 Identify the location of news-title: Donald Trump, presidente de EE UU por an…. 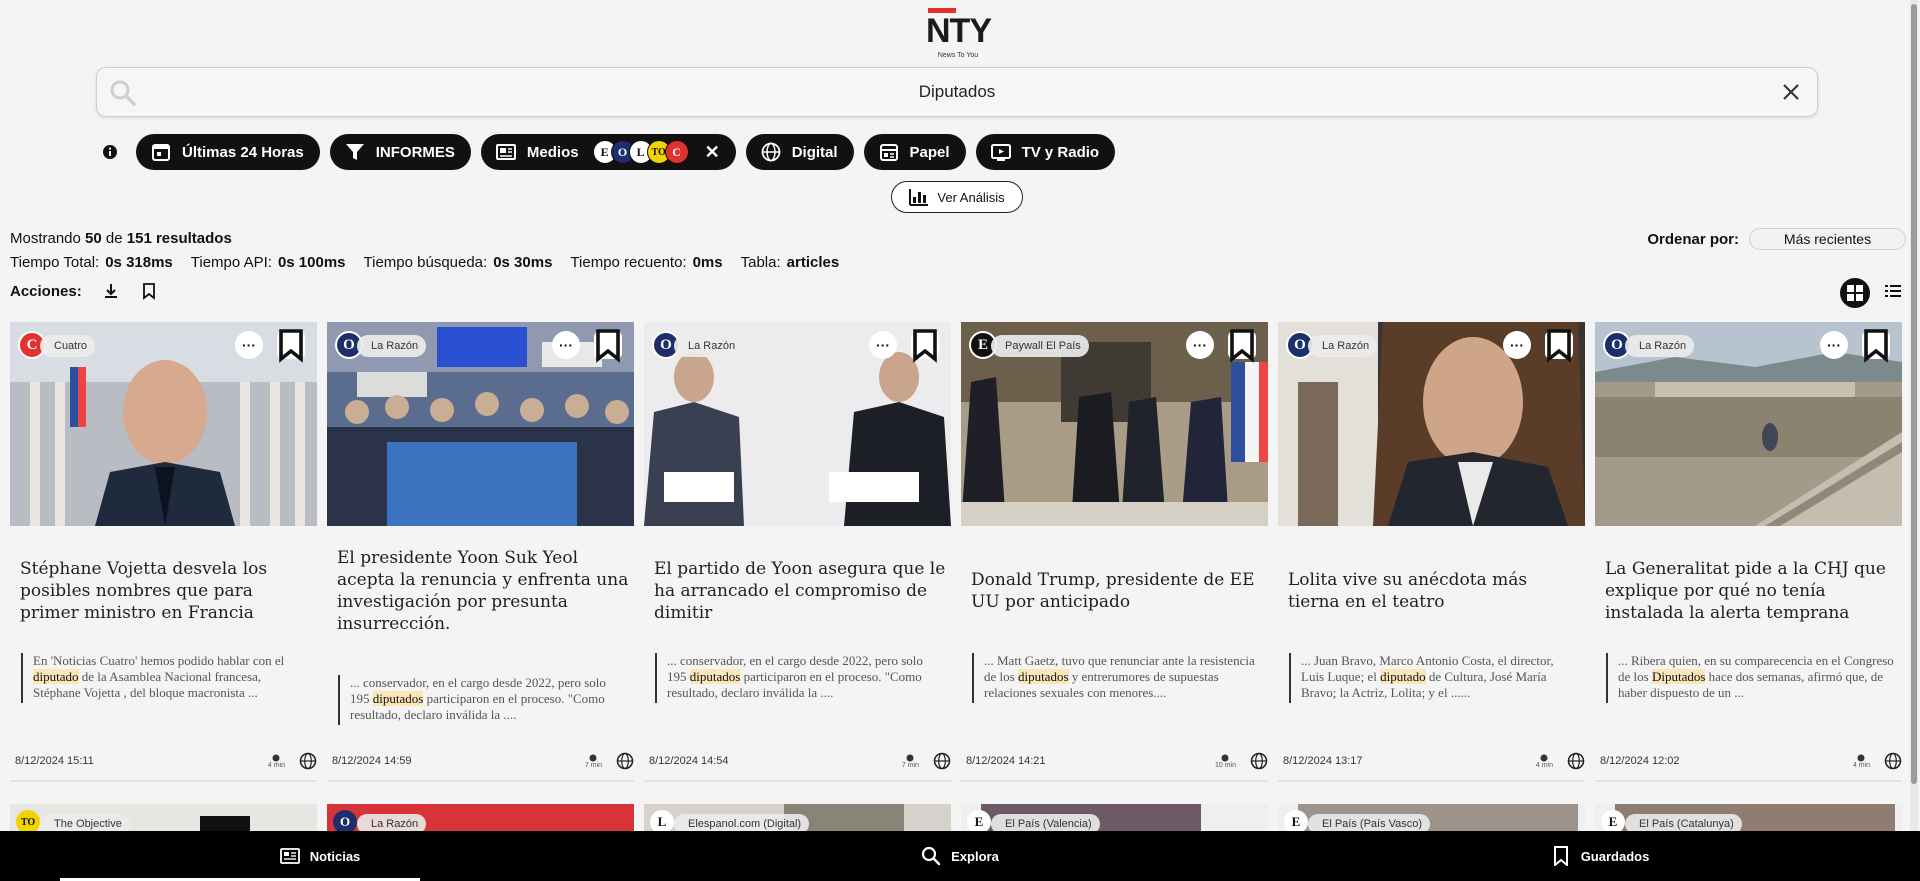
(1117, 591).